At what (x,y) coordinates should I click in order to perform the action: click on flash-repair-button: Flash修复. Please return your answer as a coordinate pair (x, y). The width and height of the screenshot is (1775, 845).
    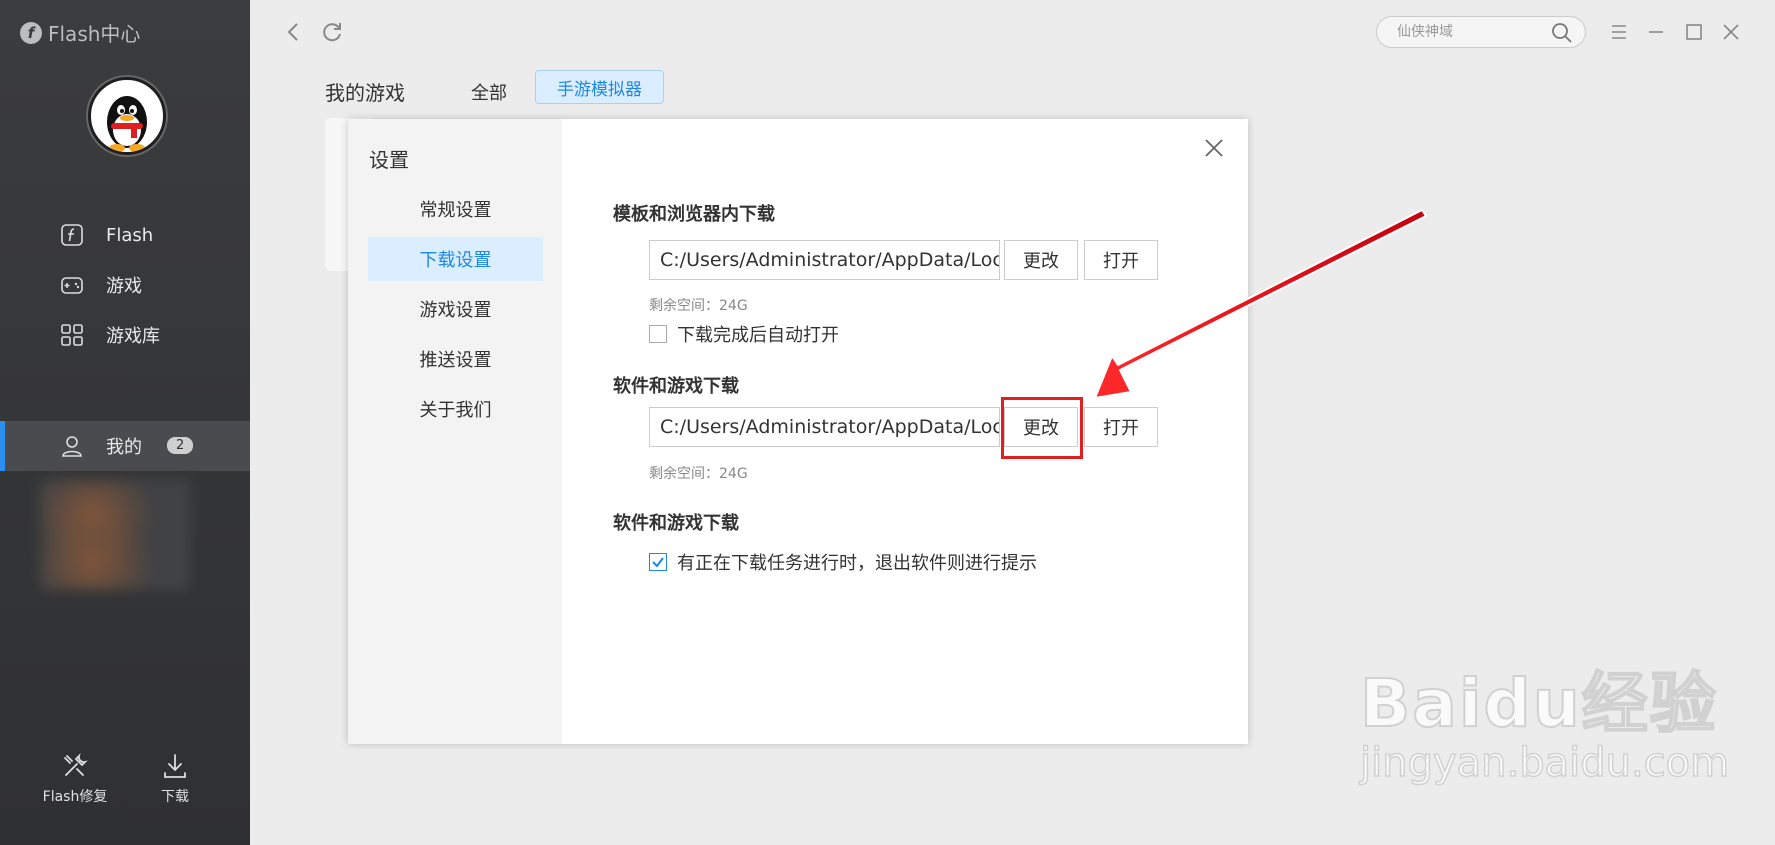
    Looking at the image, I should click on (75, 779).